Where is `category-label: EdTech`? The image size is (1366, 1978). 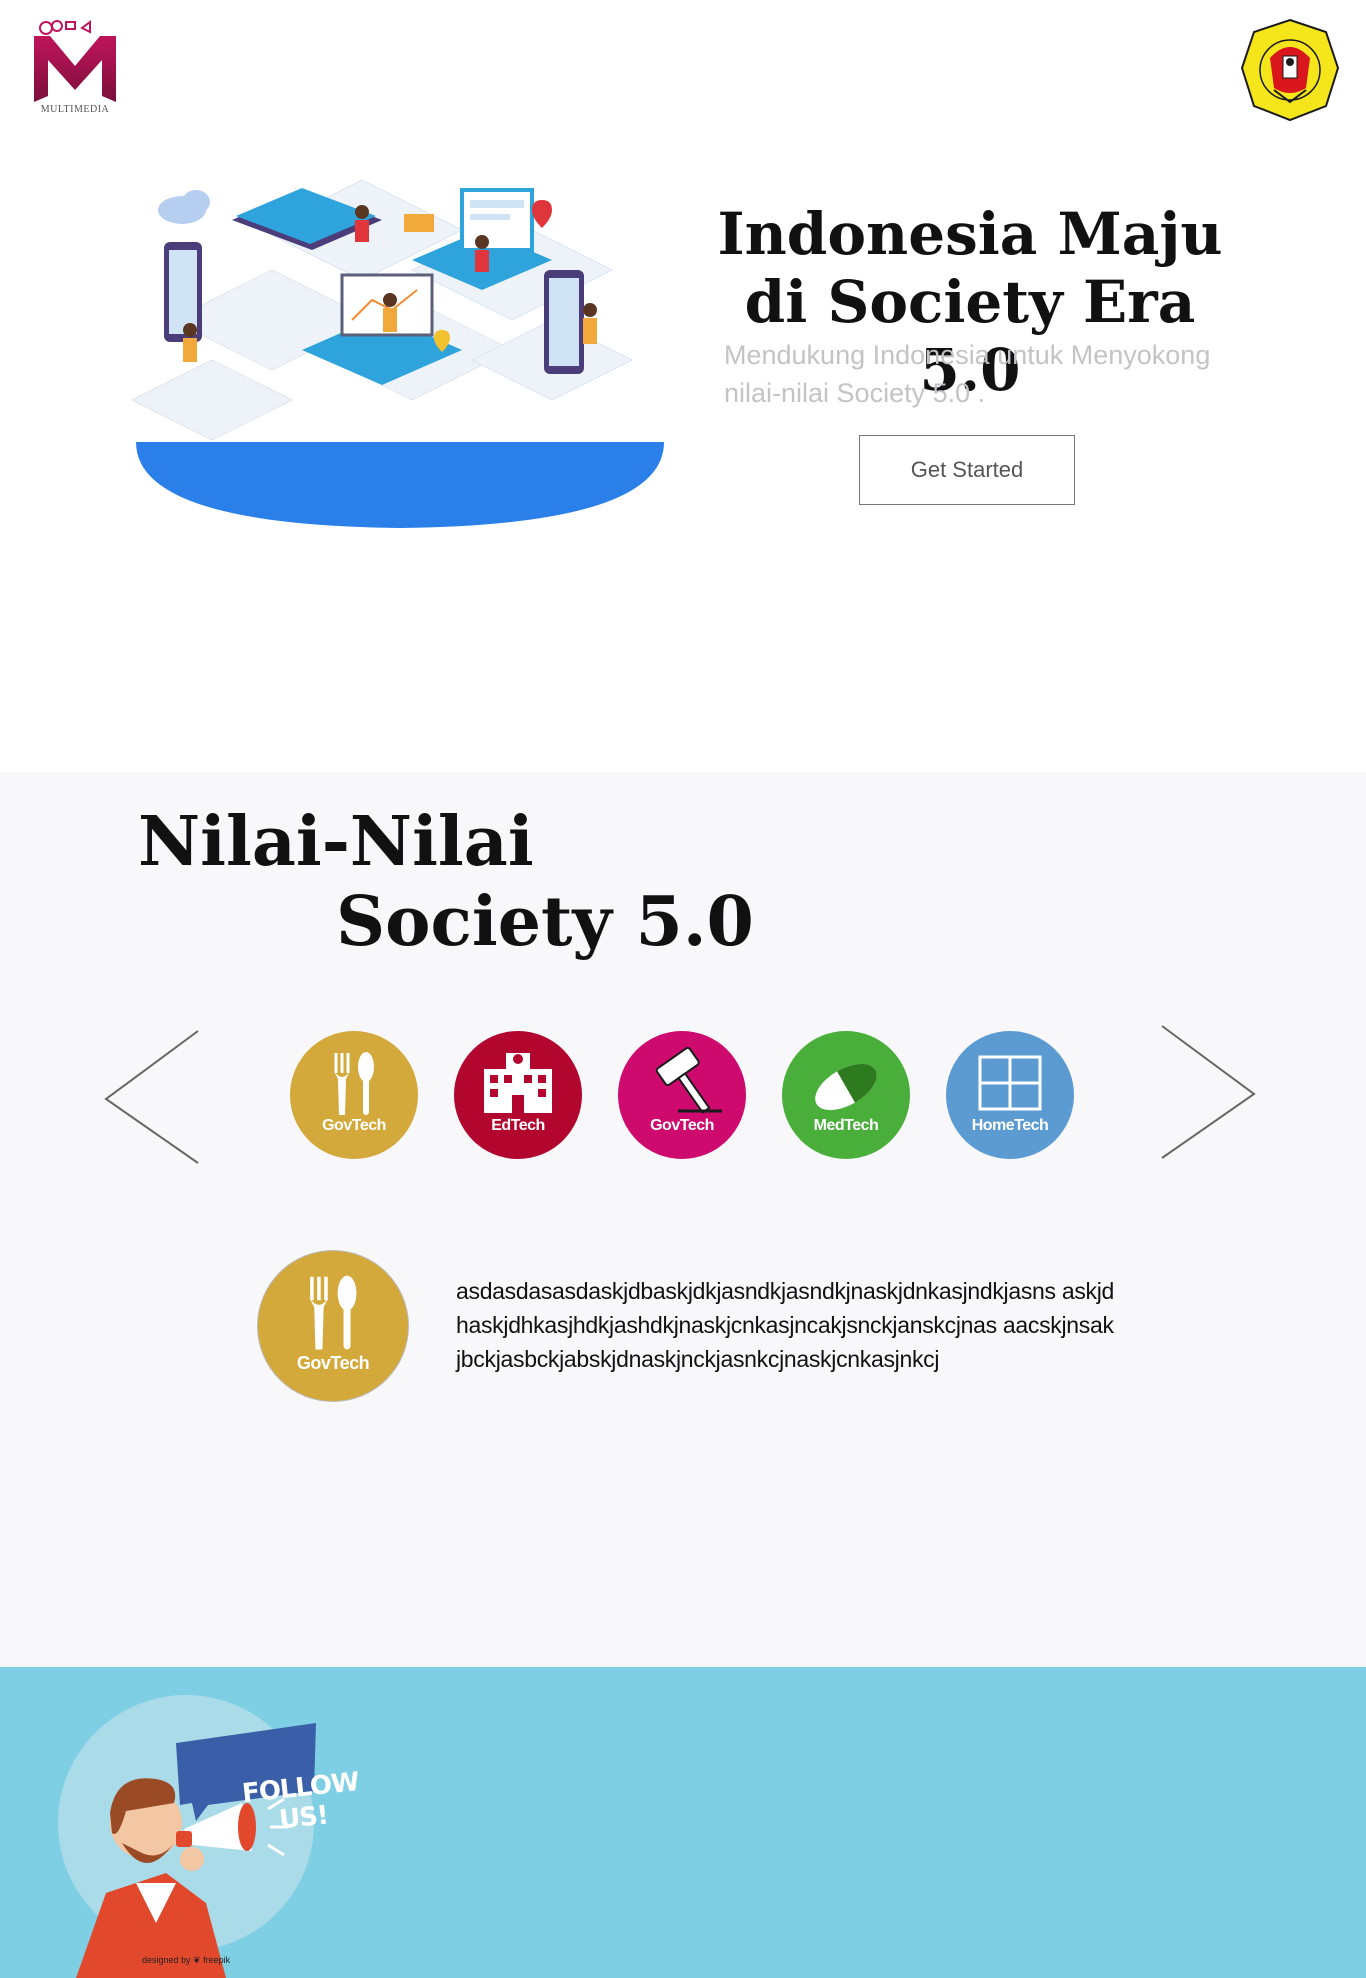 category-label: EdTech is located at coordinates (518, 1125).